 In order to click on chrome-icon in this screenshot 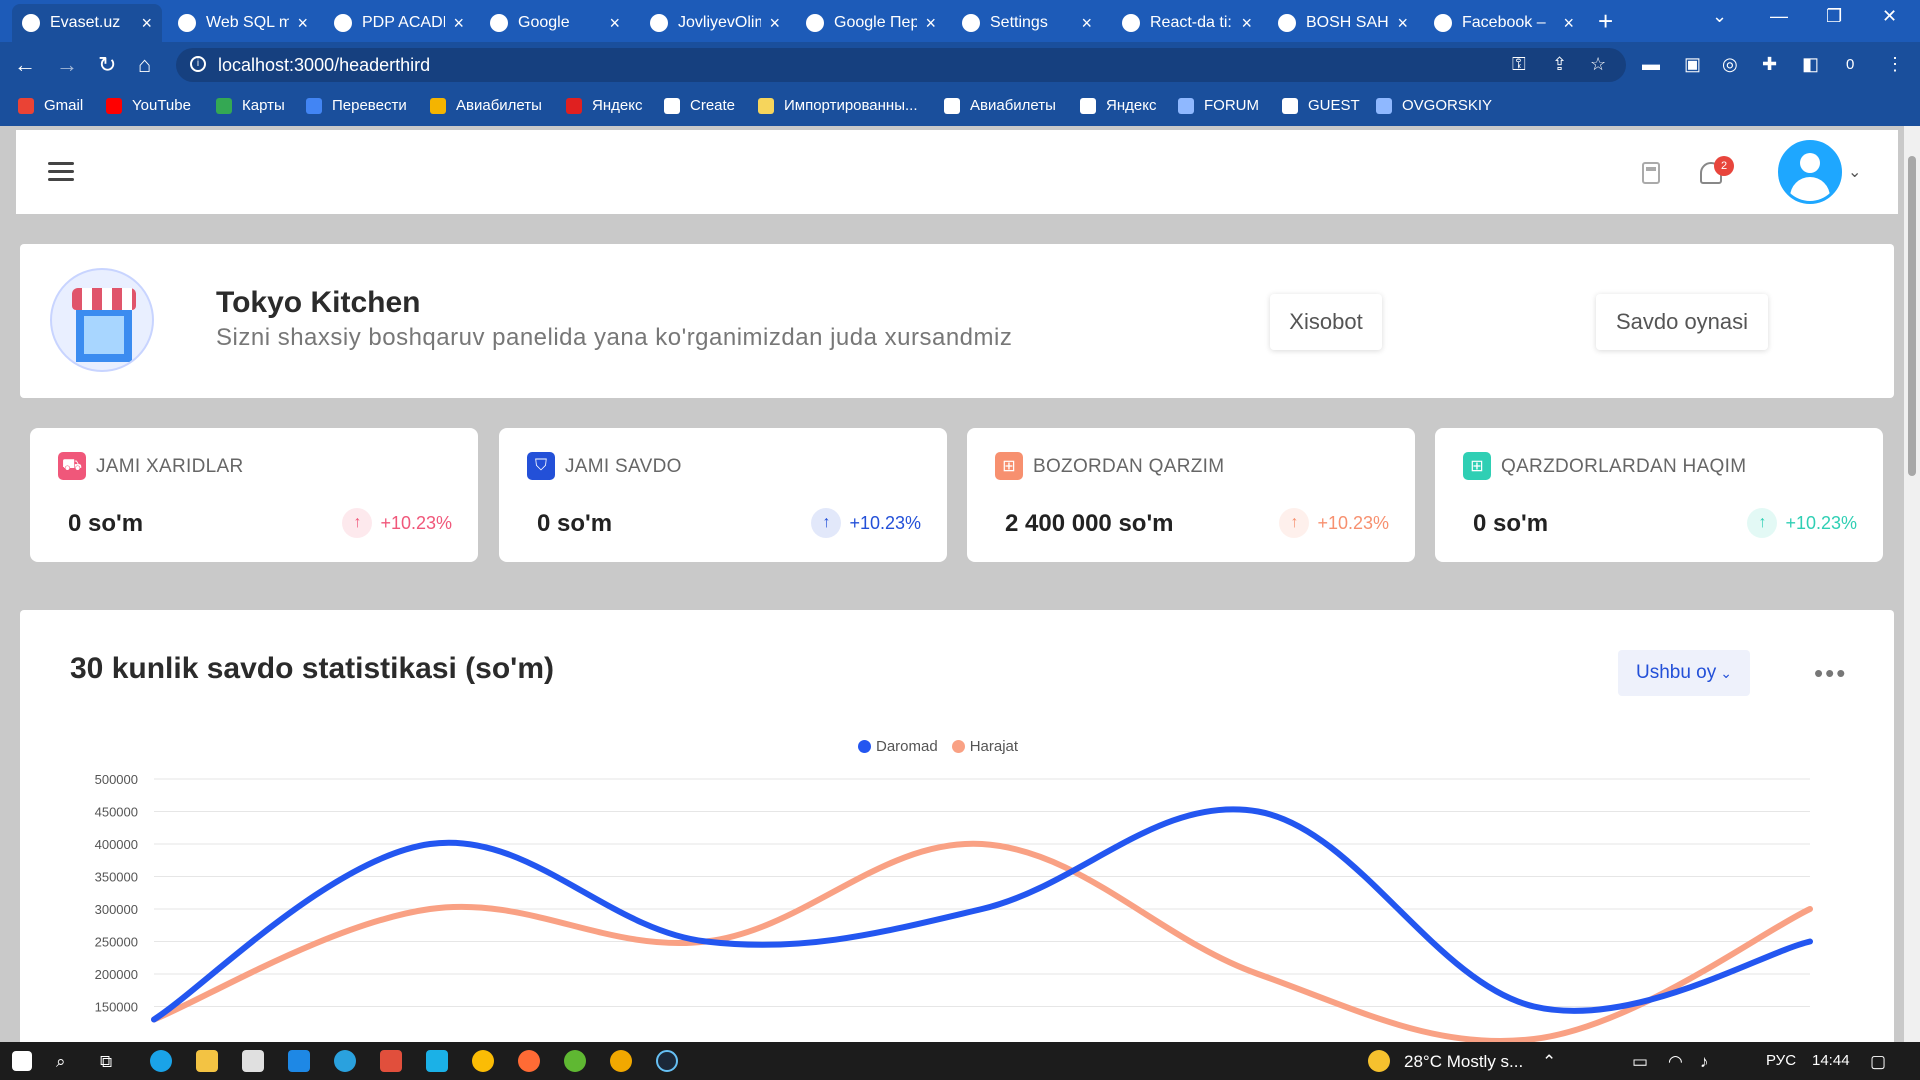, I will do `click(483, 1061)`.